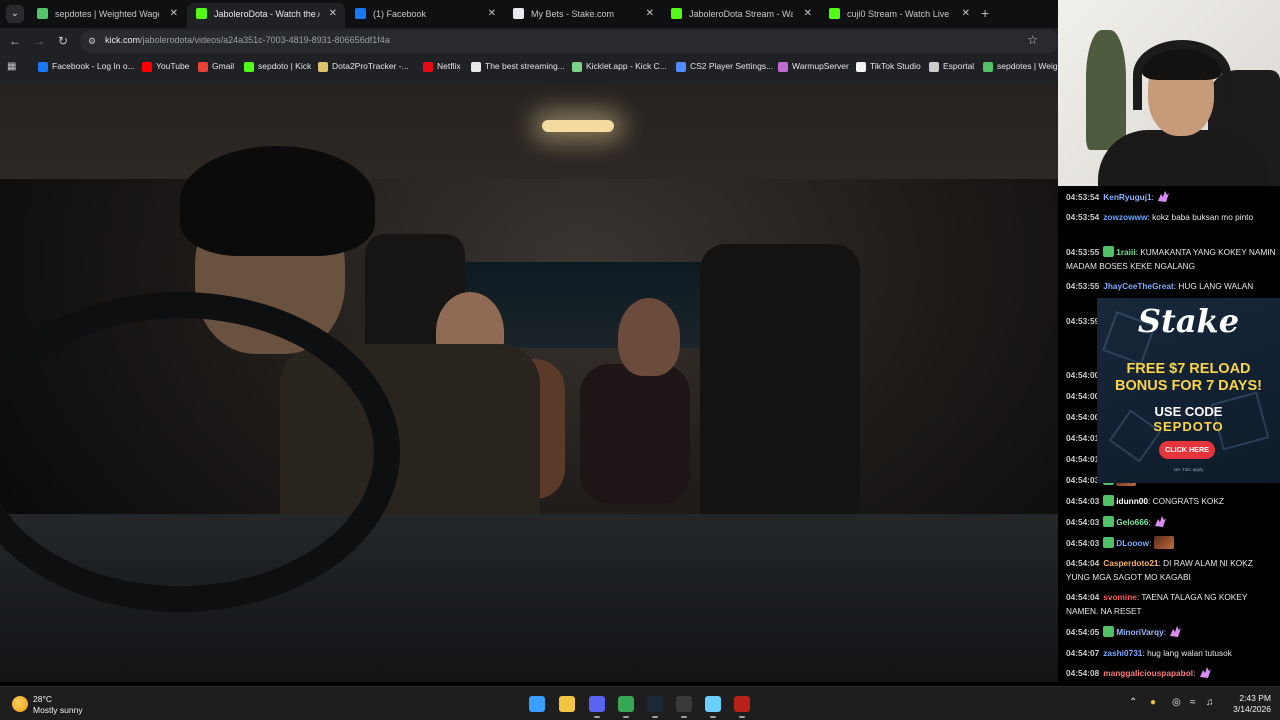 This screenshot has height=720, width=1280. I want to click on tray-app-icon: ●, so click(1153, 702).